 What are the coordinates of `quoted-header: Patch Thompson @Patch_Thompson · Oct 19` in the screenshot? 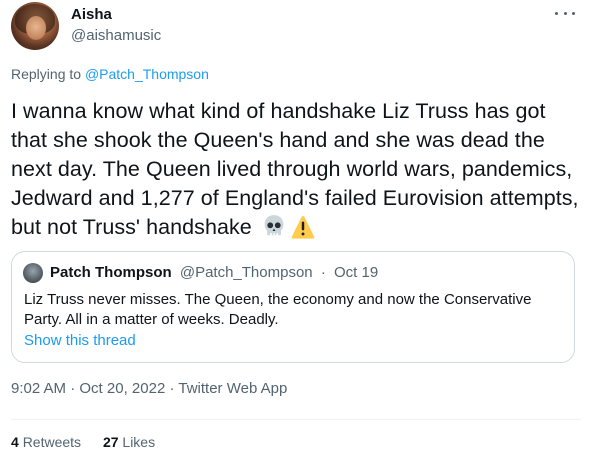 It's located at (214, 272).